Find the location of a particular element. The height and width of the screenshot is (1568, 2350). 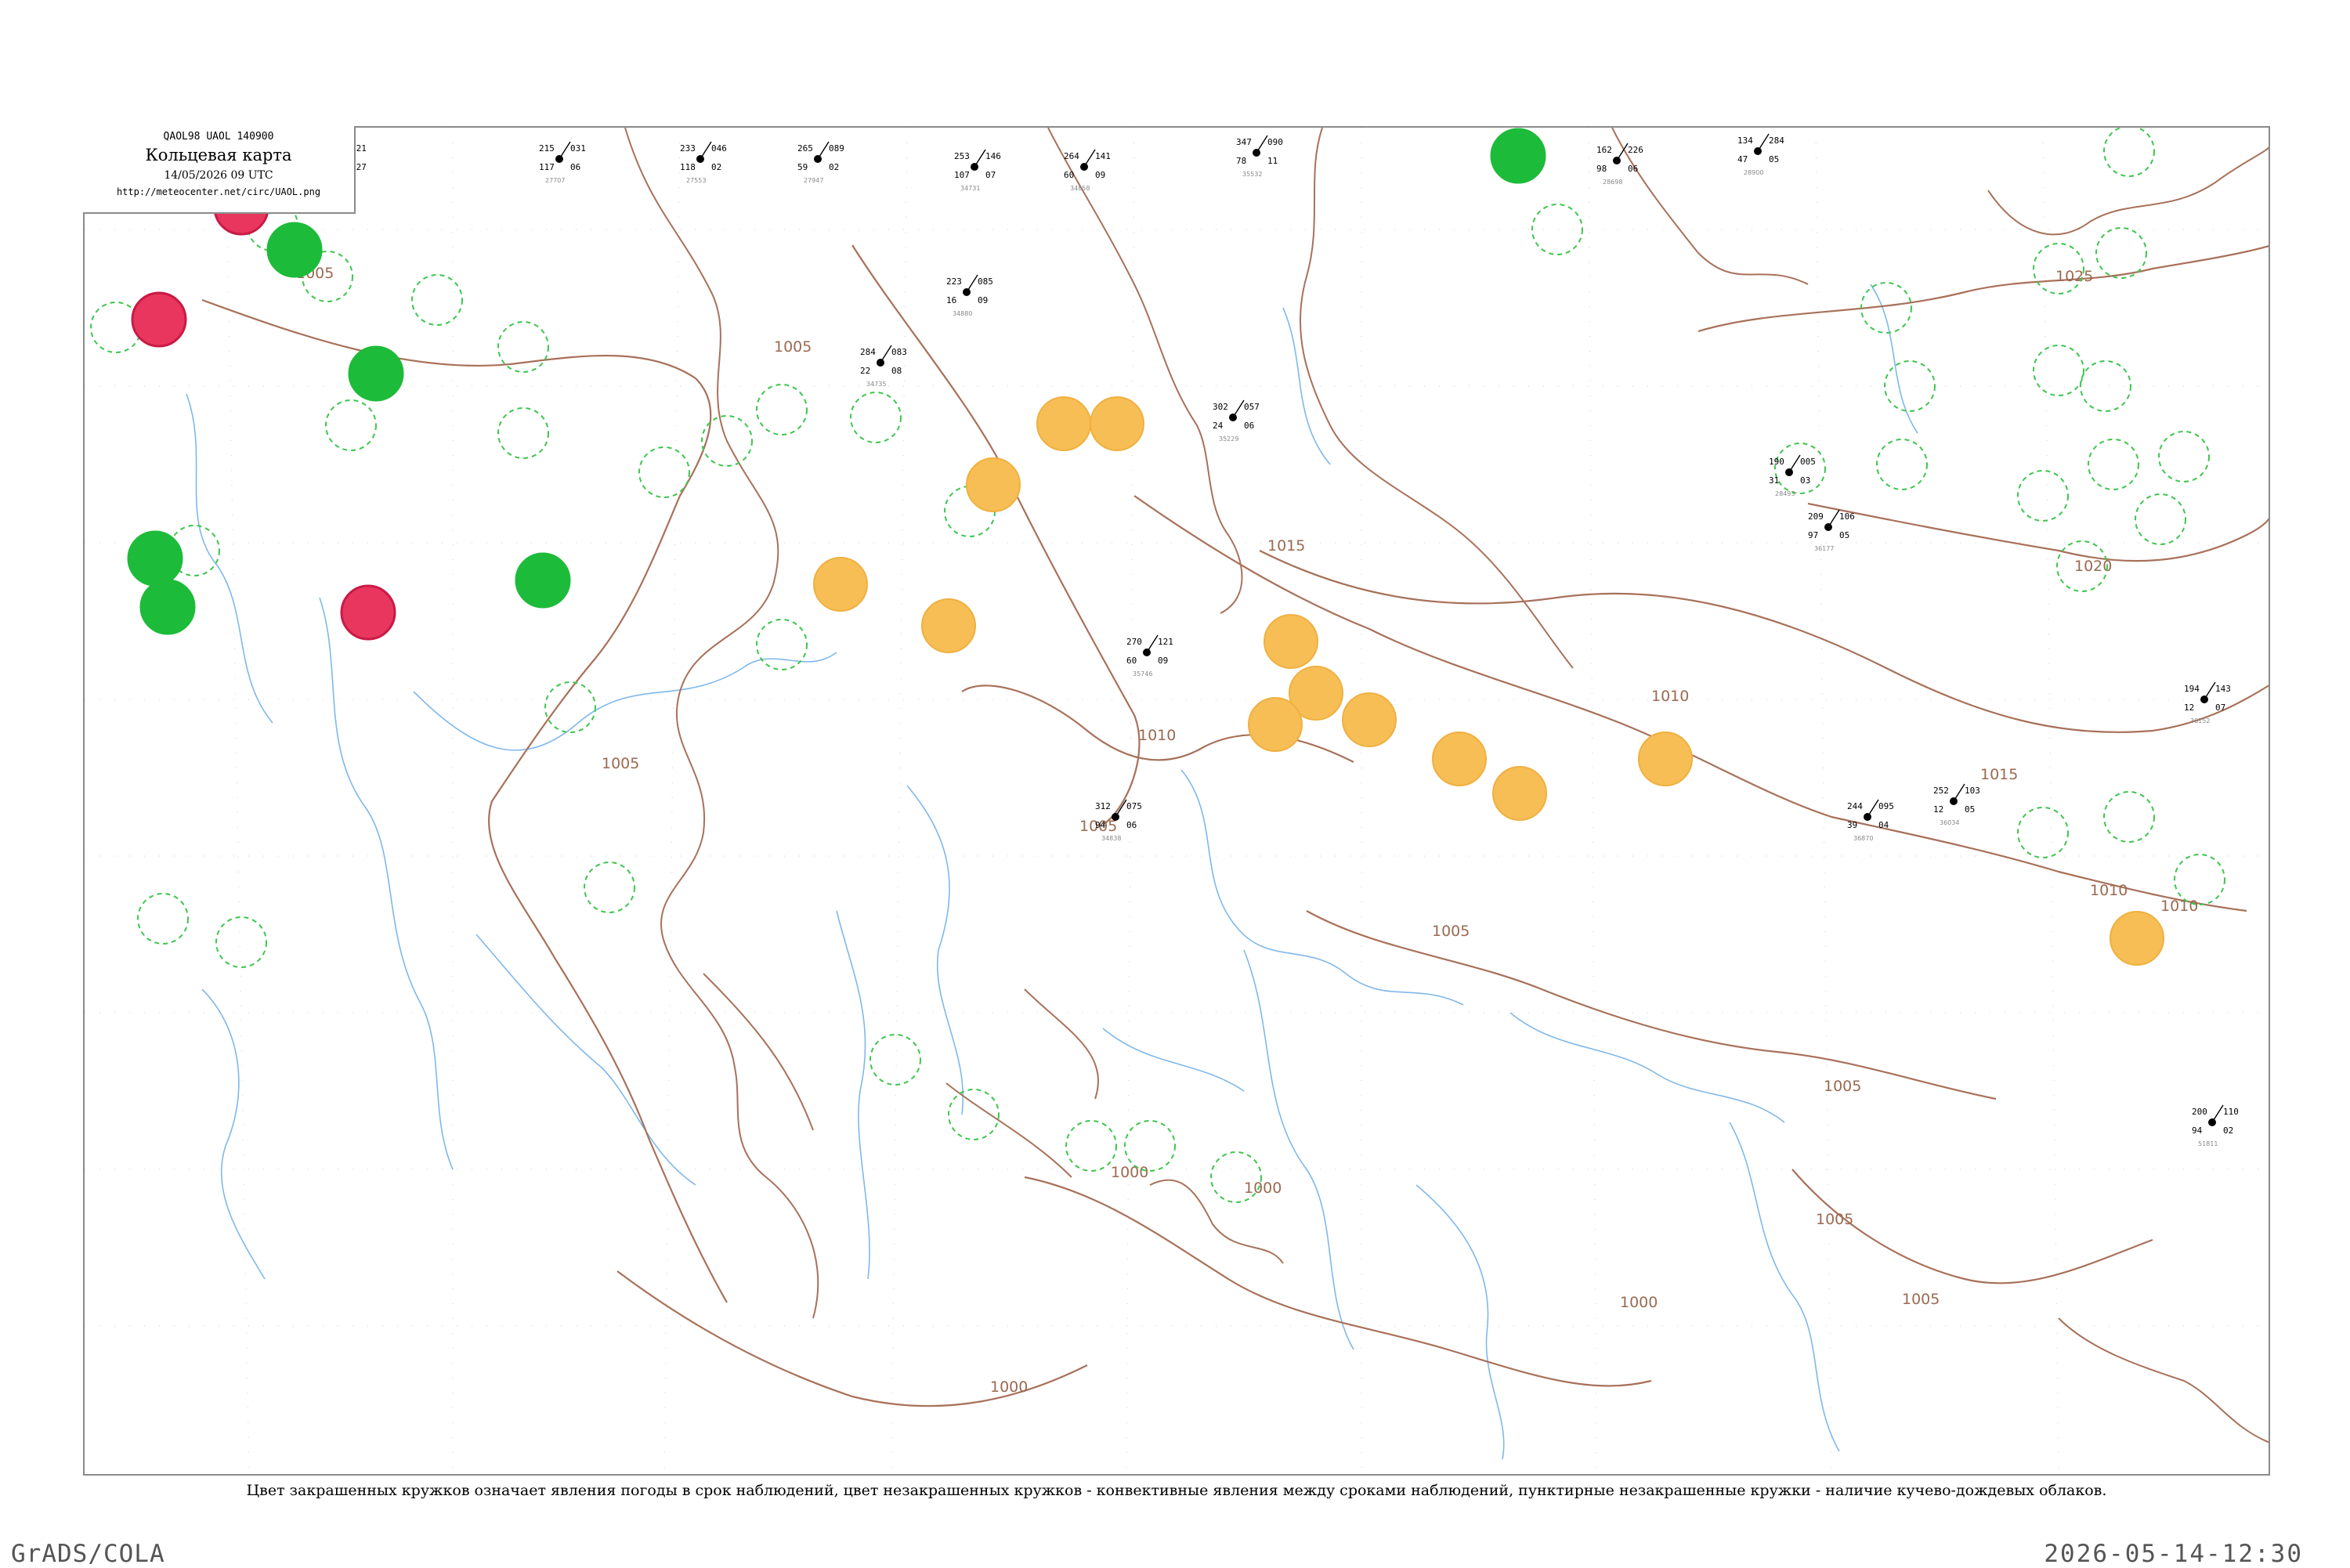

station-index: 36870 is located at coordinates (1863, 838).